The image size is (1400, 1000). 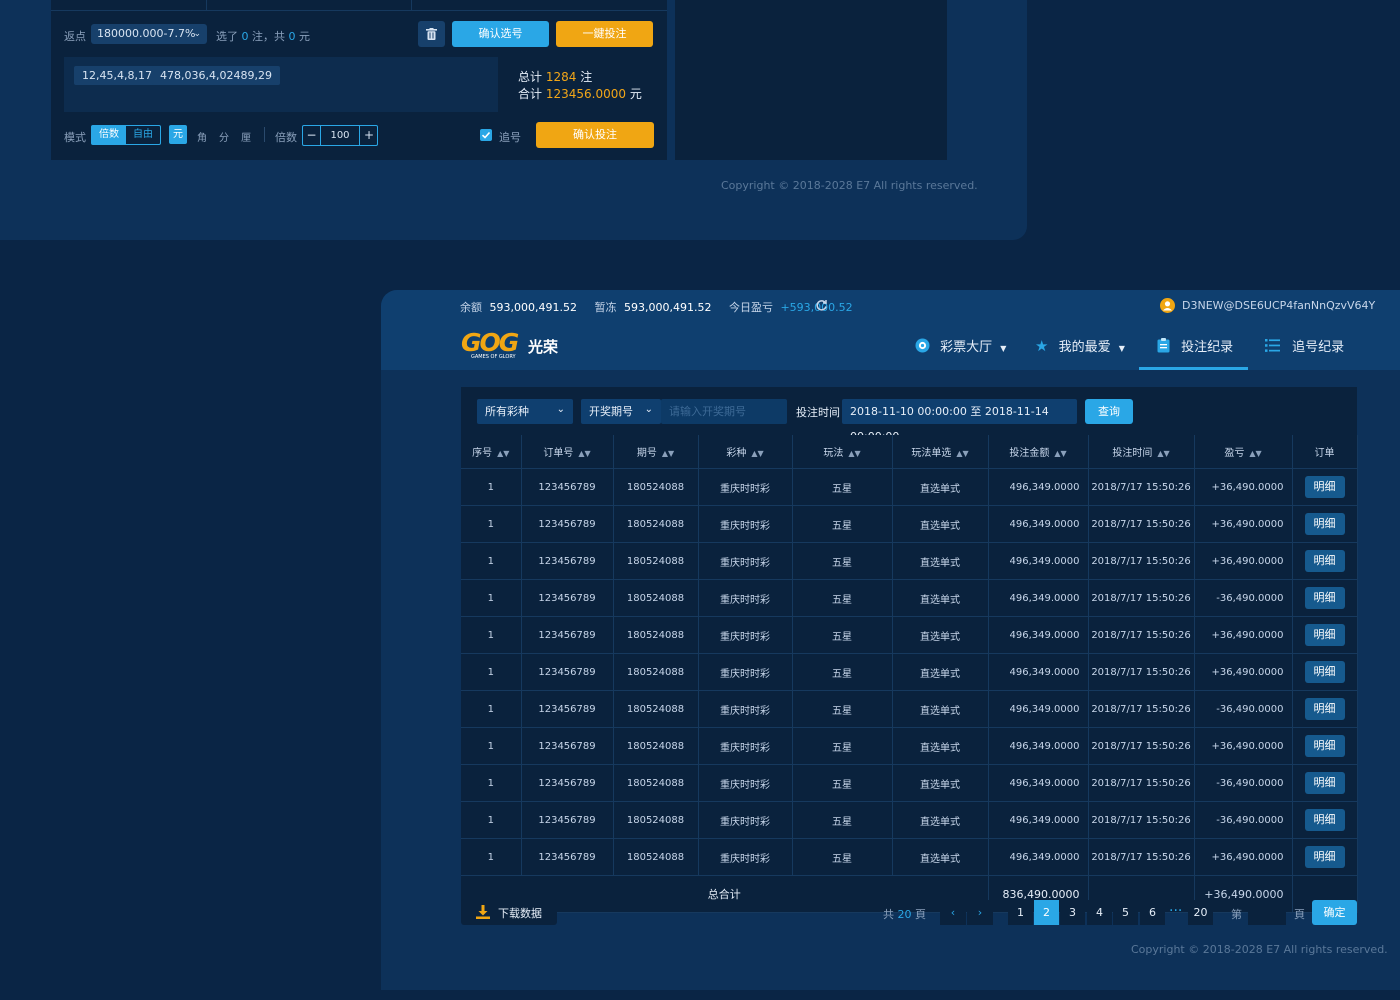 What do you see at coordinates (1152, 912) in the screenshot?
I see `page-button: 6` at bounding box center [1152, 912].